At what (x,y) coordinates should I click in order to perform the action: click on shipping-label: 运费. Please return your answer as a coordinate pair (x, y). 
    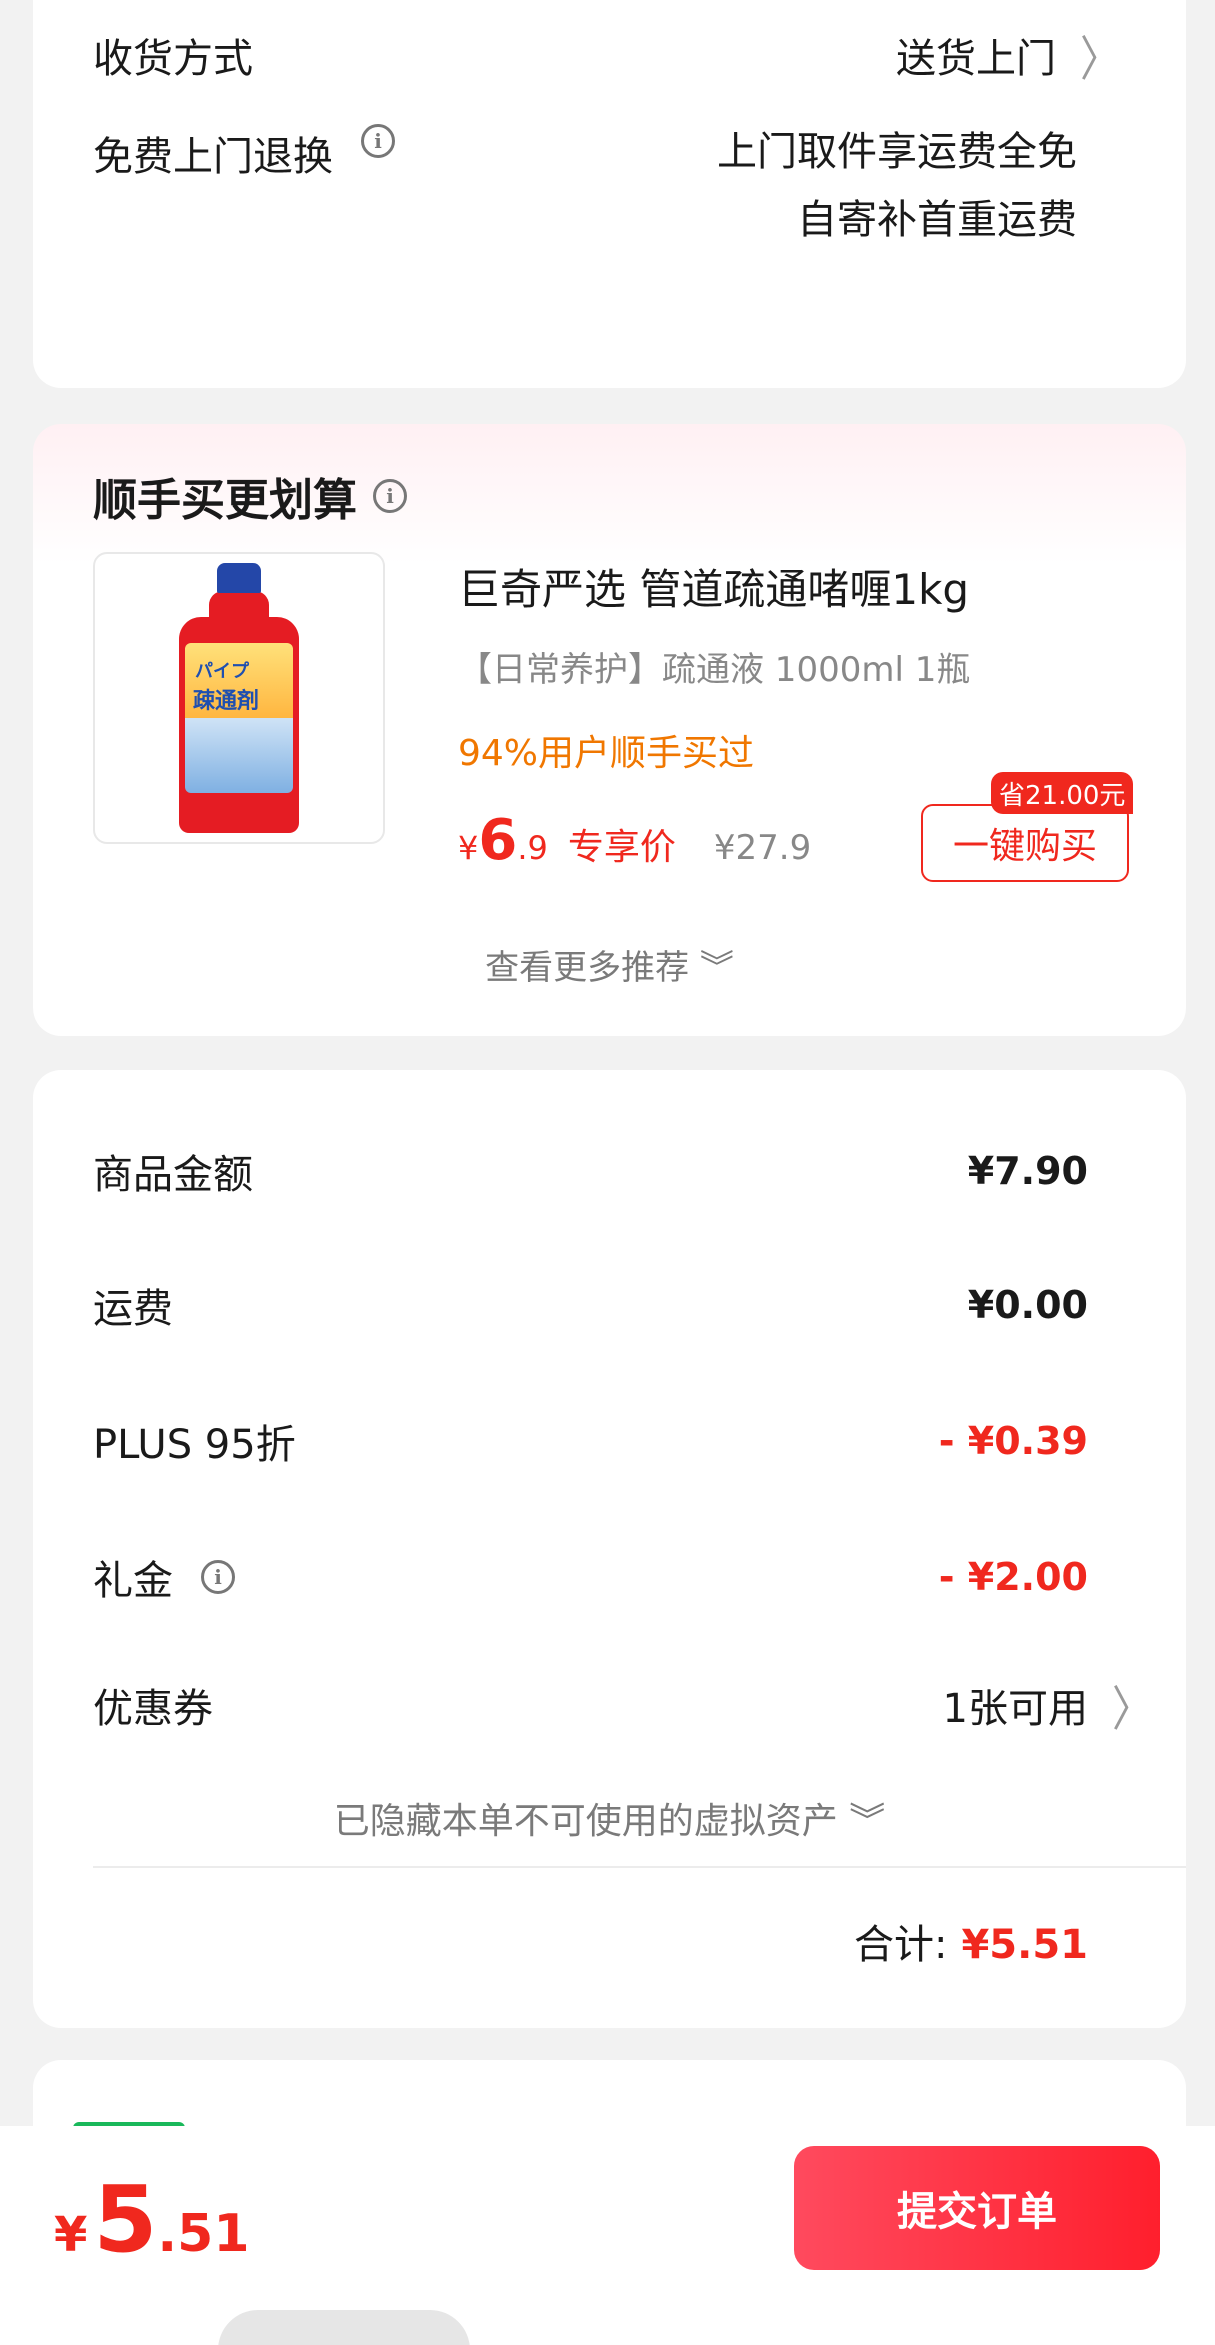
    Looking at the image, I should click on (133, 1309).